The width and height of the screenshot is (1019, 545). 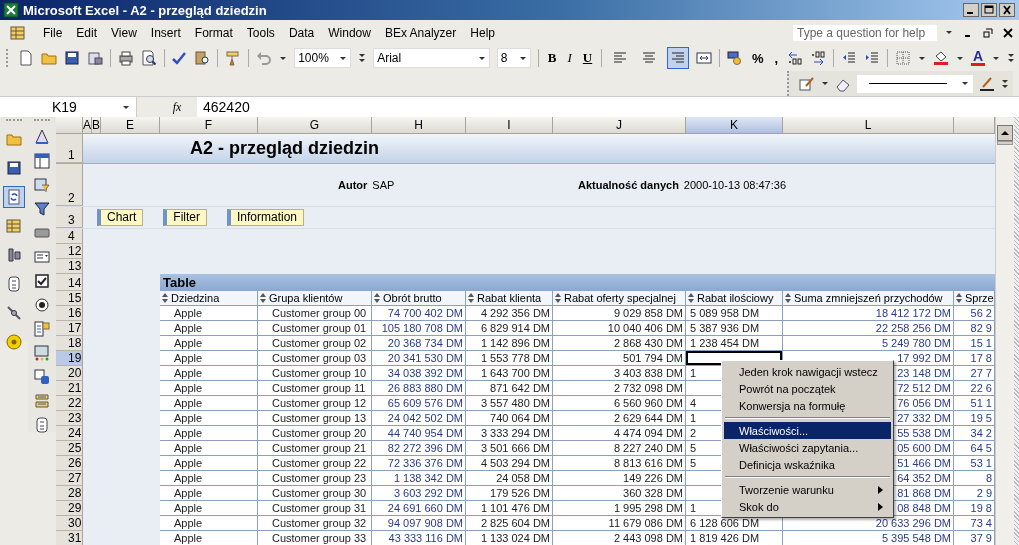 I want to click on format-button: I, so click(x=569, y=58).